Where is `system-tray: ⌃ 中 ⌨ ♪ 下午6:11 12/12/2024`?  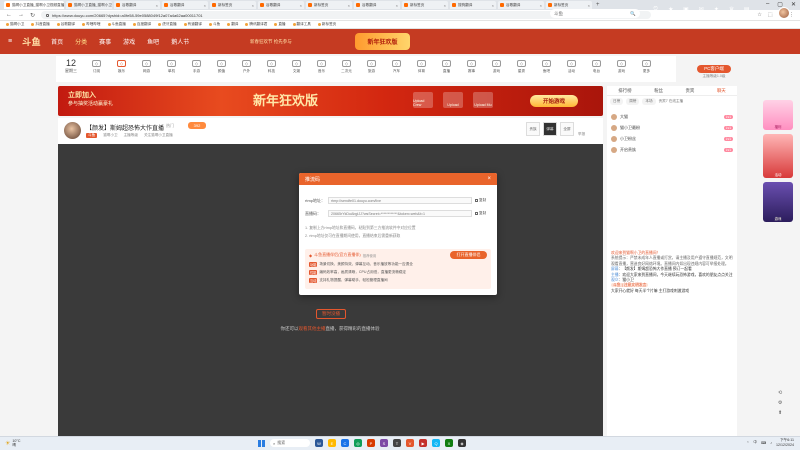
system-tray: ⌃ 中 ⌨ ♪ 下午6:11 12/12/2024 is located at coordinates (770, 442).